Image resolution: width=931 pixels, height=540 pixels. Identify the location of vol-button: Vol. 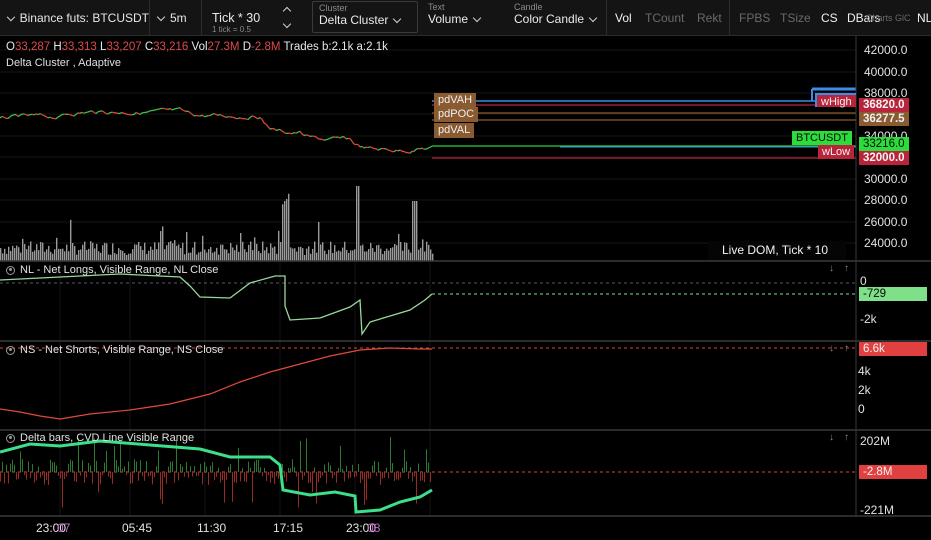
(623, 18).